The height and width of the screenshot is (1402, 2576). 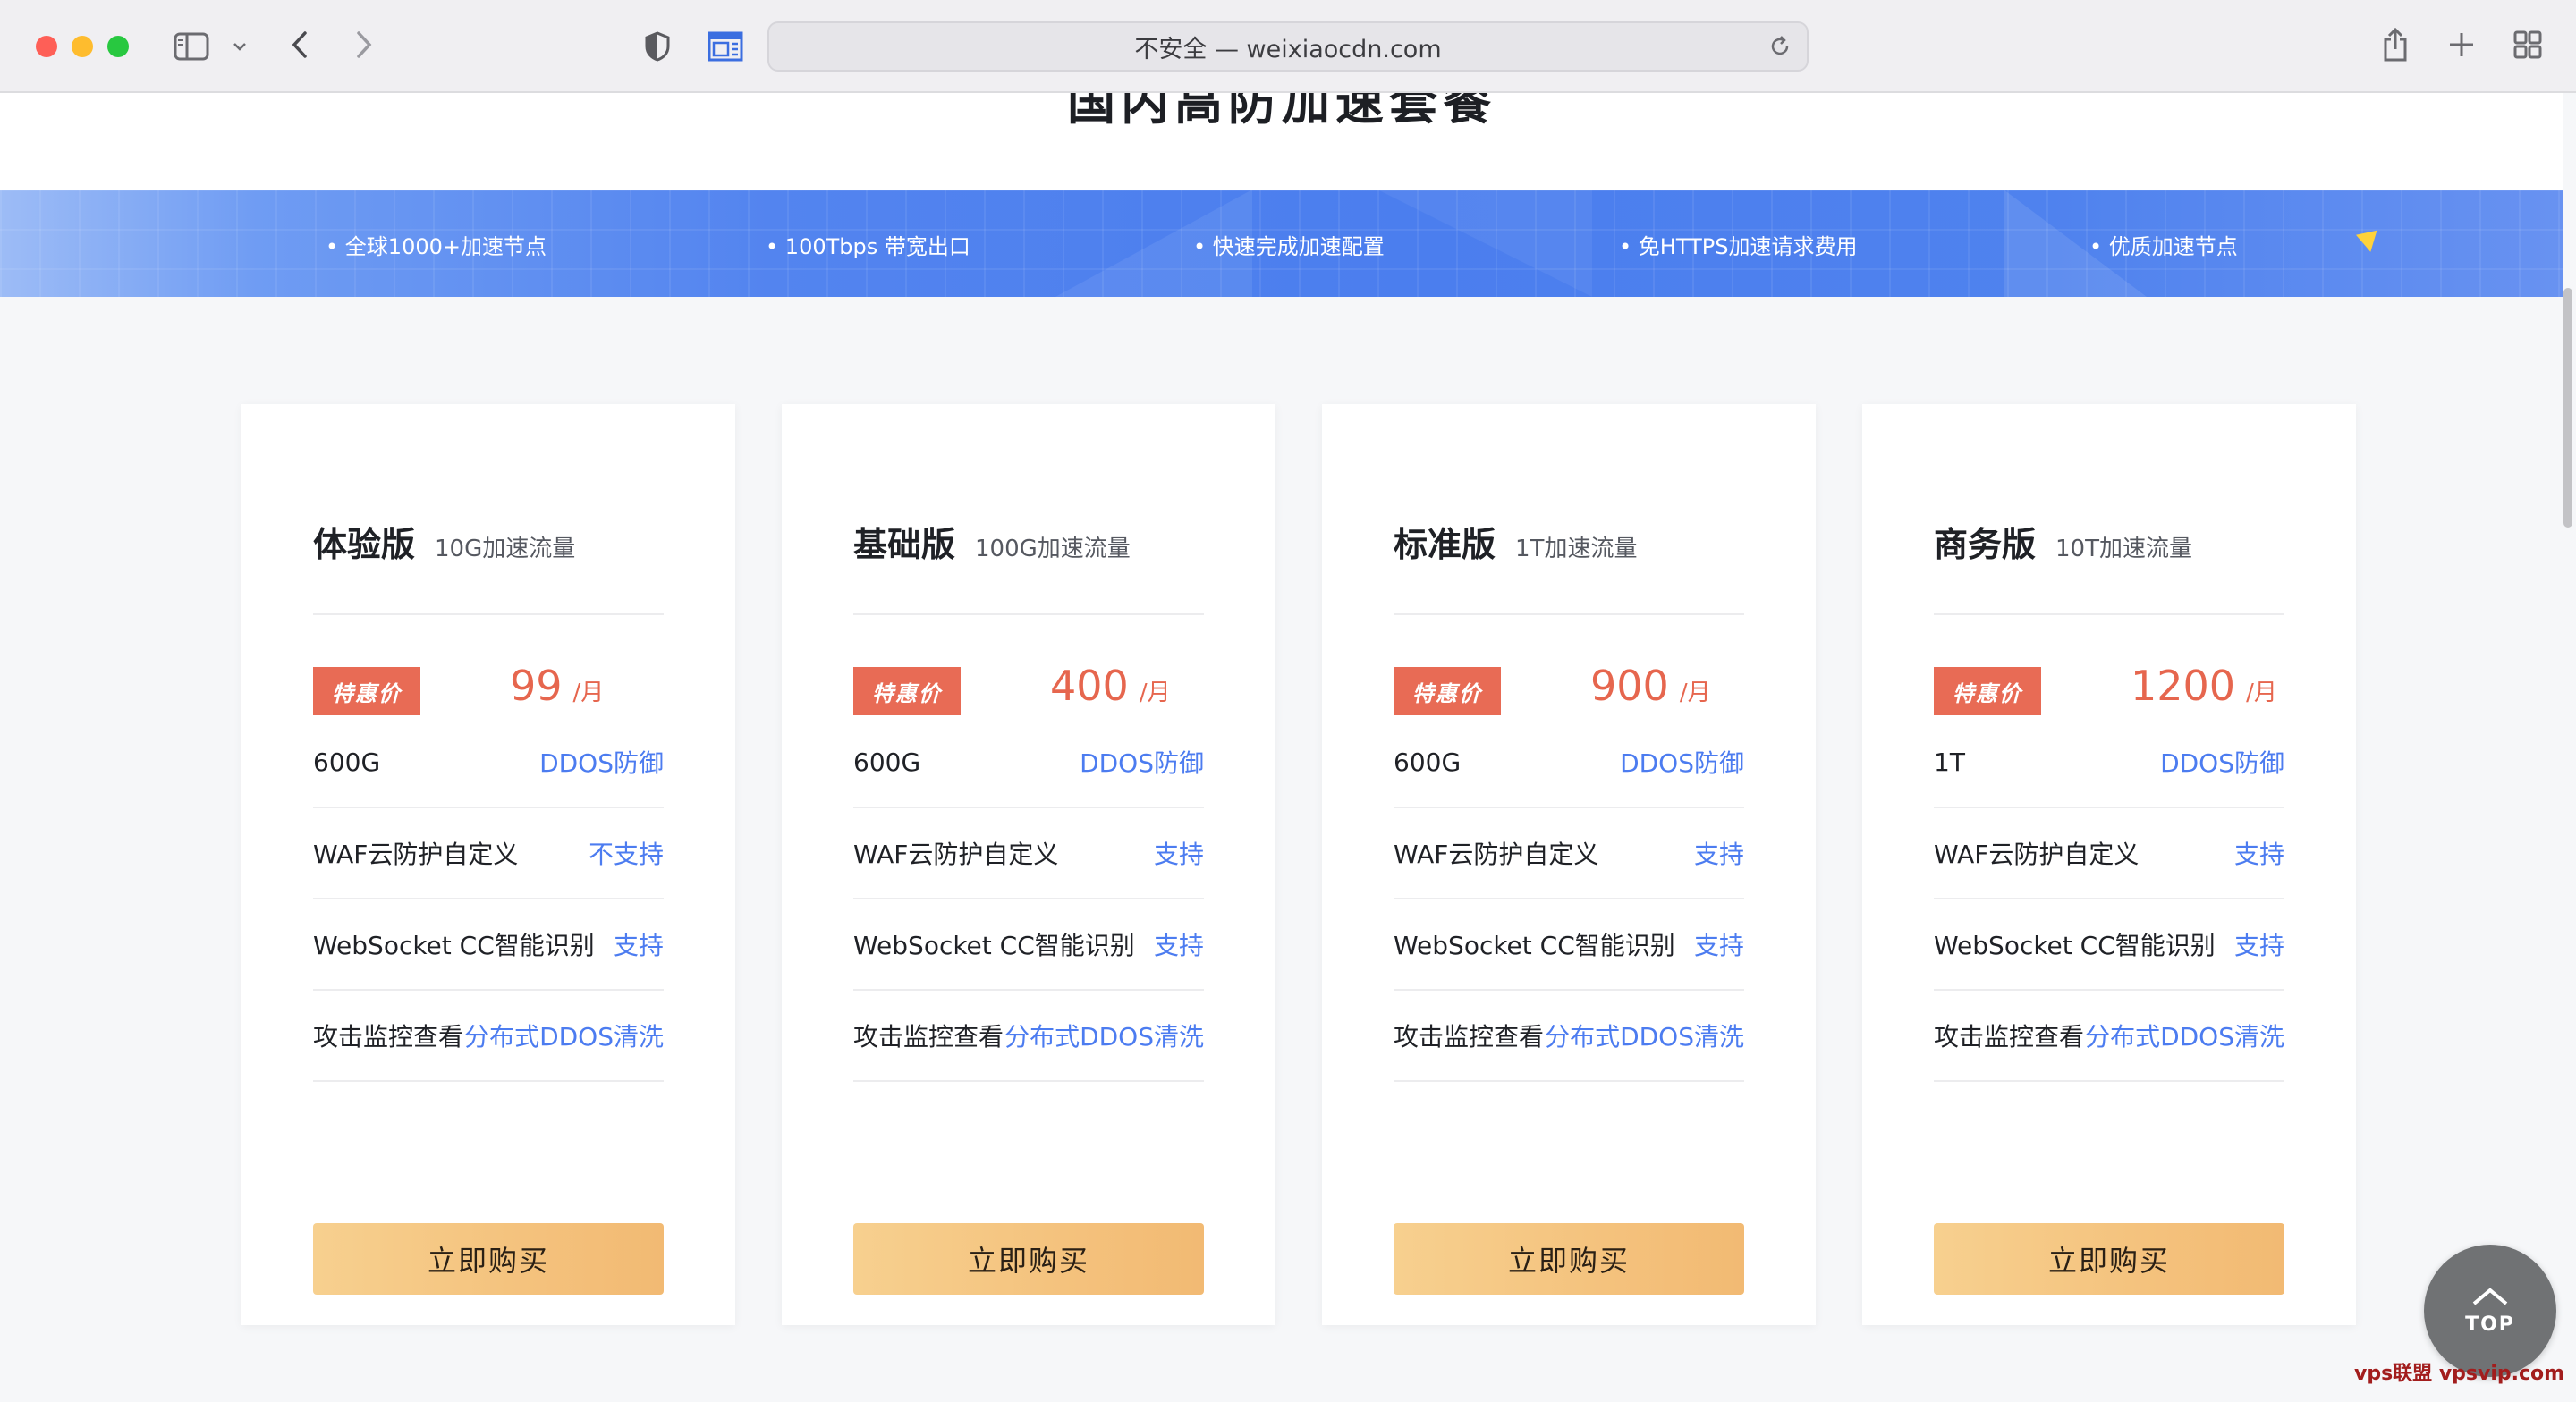 What do you see at coordinates (1288, 49) in the screenshot?
I see `url-text: 不安全 — weixiaocdn.com` at bounding box center [1288, 49].